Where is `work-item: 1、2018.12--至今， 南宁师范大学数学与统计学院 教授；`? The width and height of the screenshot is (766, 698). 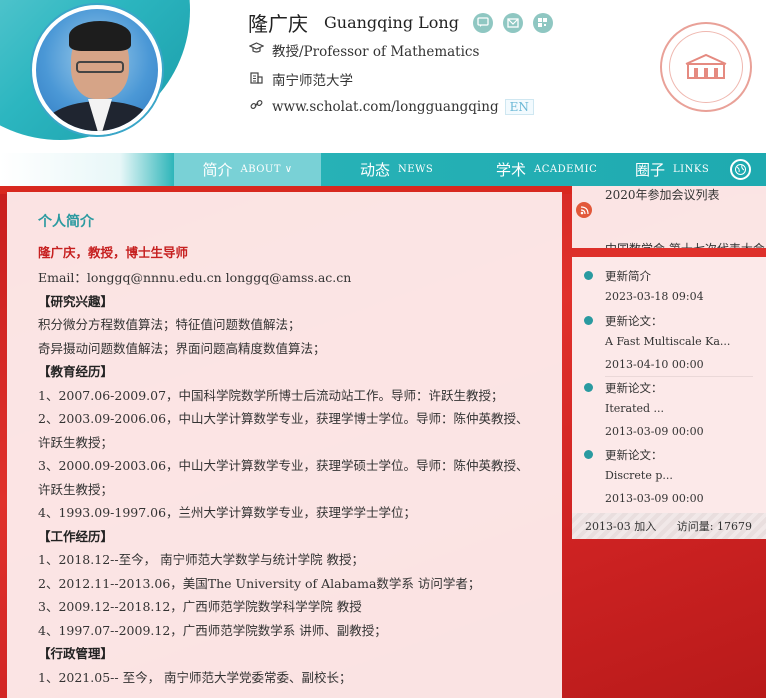 work-item: 1、2018.12--至今， 南宁师范大学数学与统计学院 教授； is located at coordinates (201, 559).